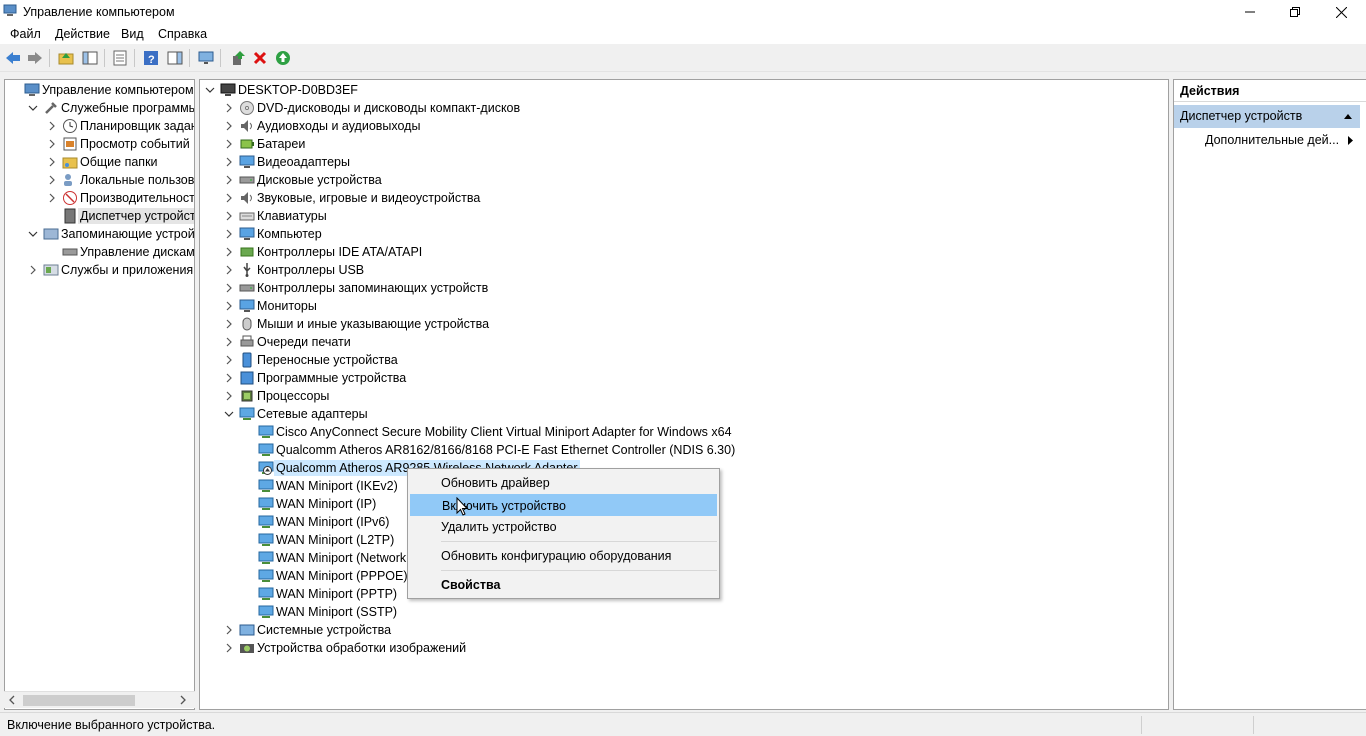  Describe the element at coordinates (357, 288) in the screenshot. I see `device-category: Контроллеры запоминающих устройств` at that location.